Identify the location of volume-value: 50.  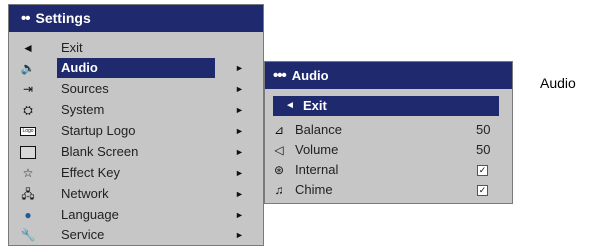
(483, 149).